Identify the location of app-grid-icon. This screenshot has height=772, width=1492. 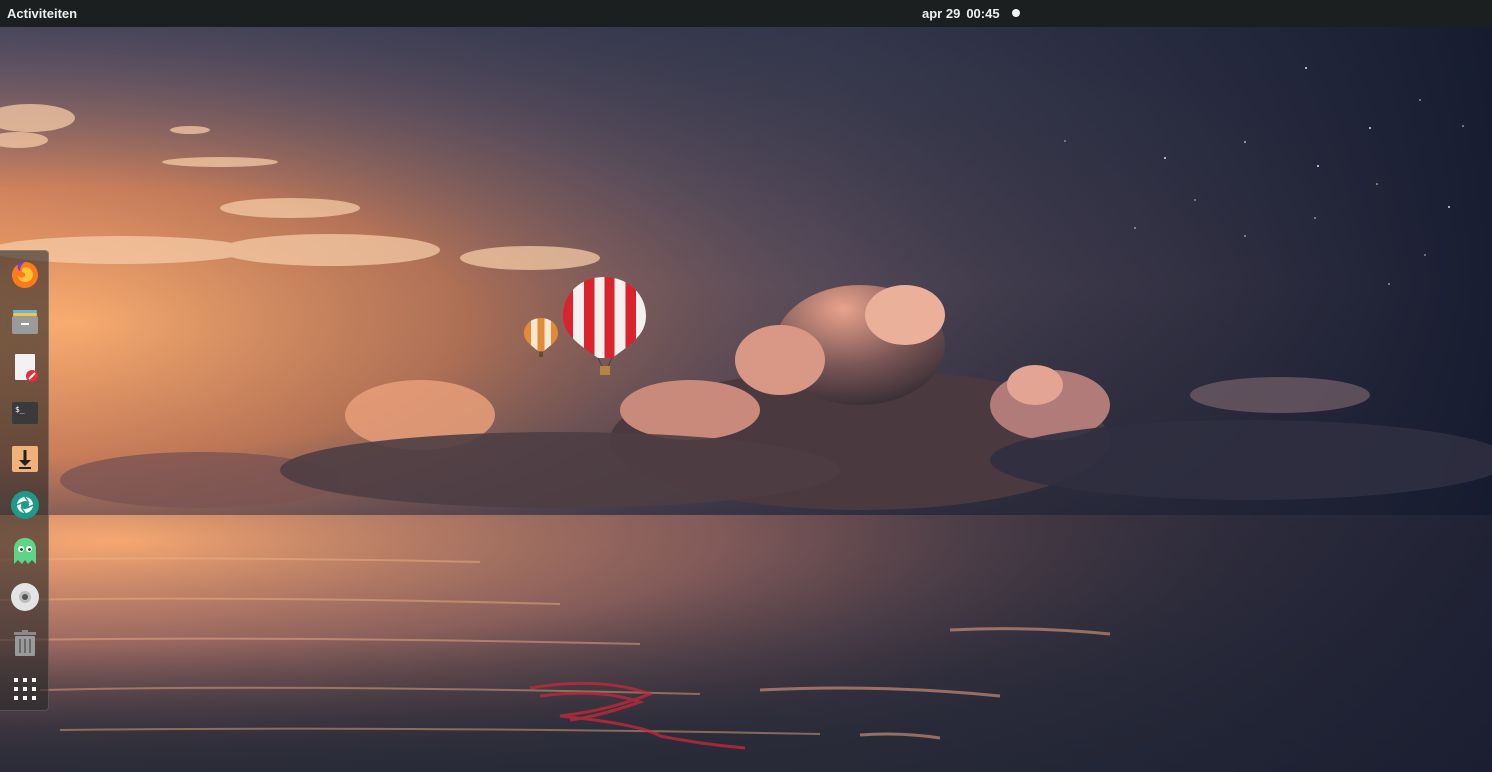
(25, 689).